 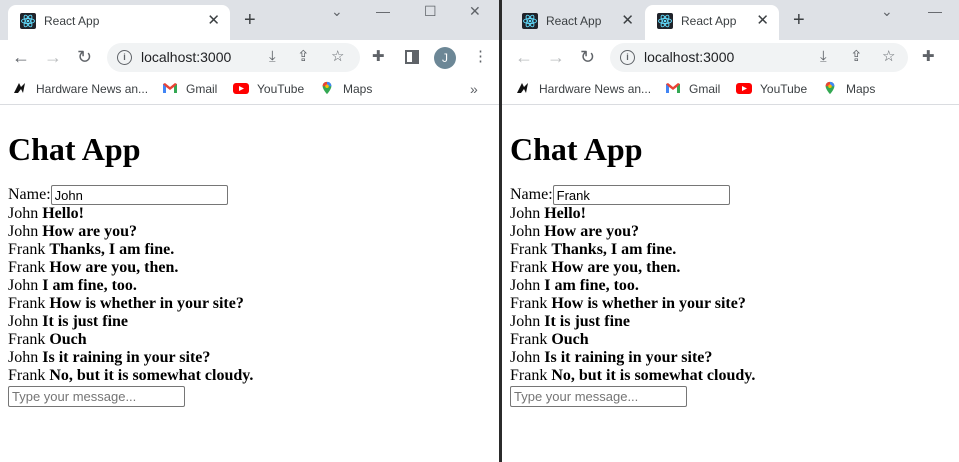 What do you see at coordinates (253, 195) in the screenshot?
I see `name-row: Name:` at bounding box center [253, 195].